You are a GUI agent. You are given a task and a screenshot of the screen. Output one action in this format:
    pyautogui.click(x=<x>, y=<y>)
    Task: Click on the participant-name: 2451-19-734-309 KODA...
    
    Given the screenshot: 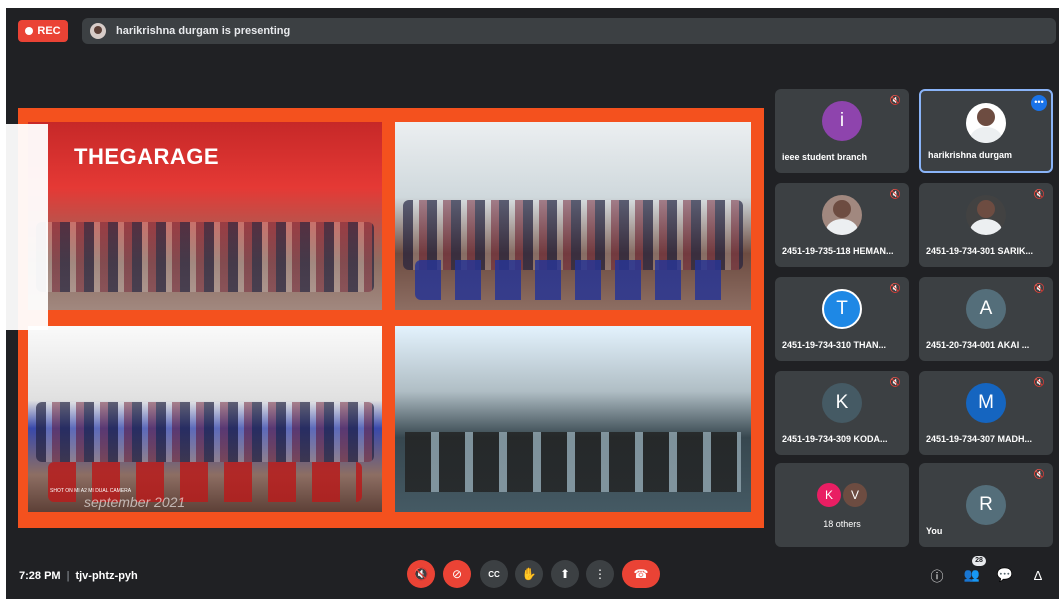 What is the action you would take?
    pyautogui.click(x=835, y=439)
    